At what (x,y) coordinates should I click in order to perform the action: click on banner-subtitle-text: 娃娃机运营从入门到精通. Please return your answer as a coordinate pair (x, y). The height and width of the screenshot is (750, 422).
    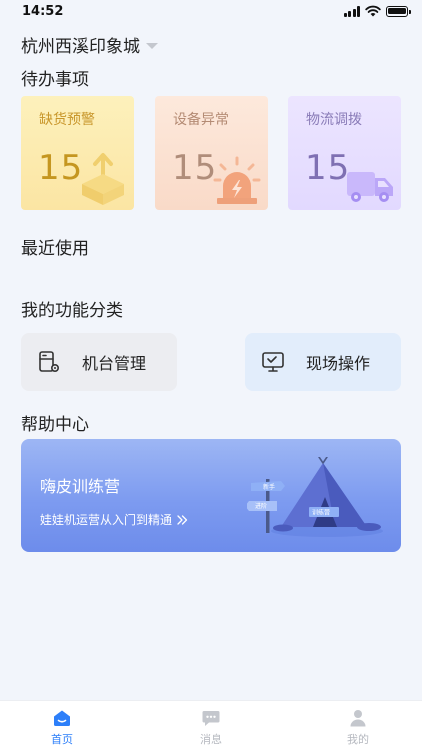
    Looking at the image, I should click on (106, 520).